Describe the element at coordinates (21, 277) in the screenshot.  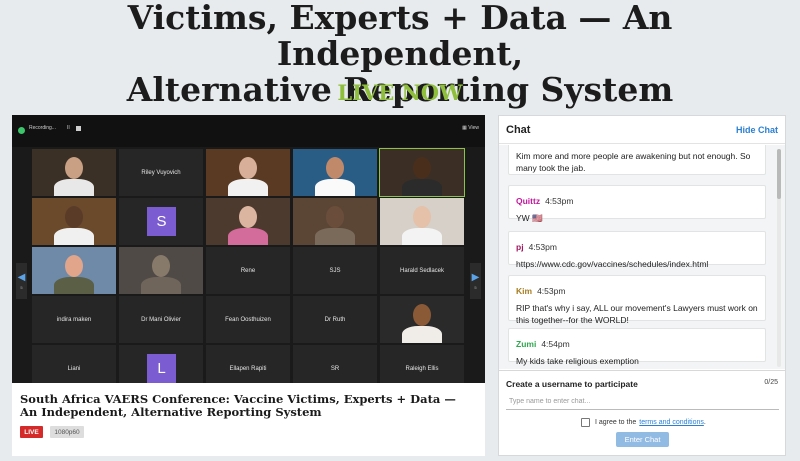
I see `chevron-left-icon: ◀` at that location.